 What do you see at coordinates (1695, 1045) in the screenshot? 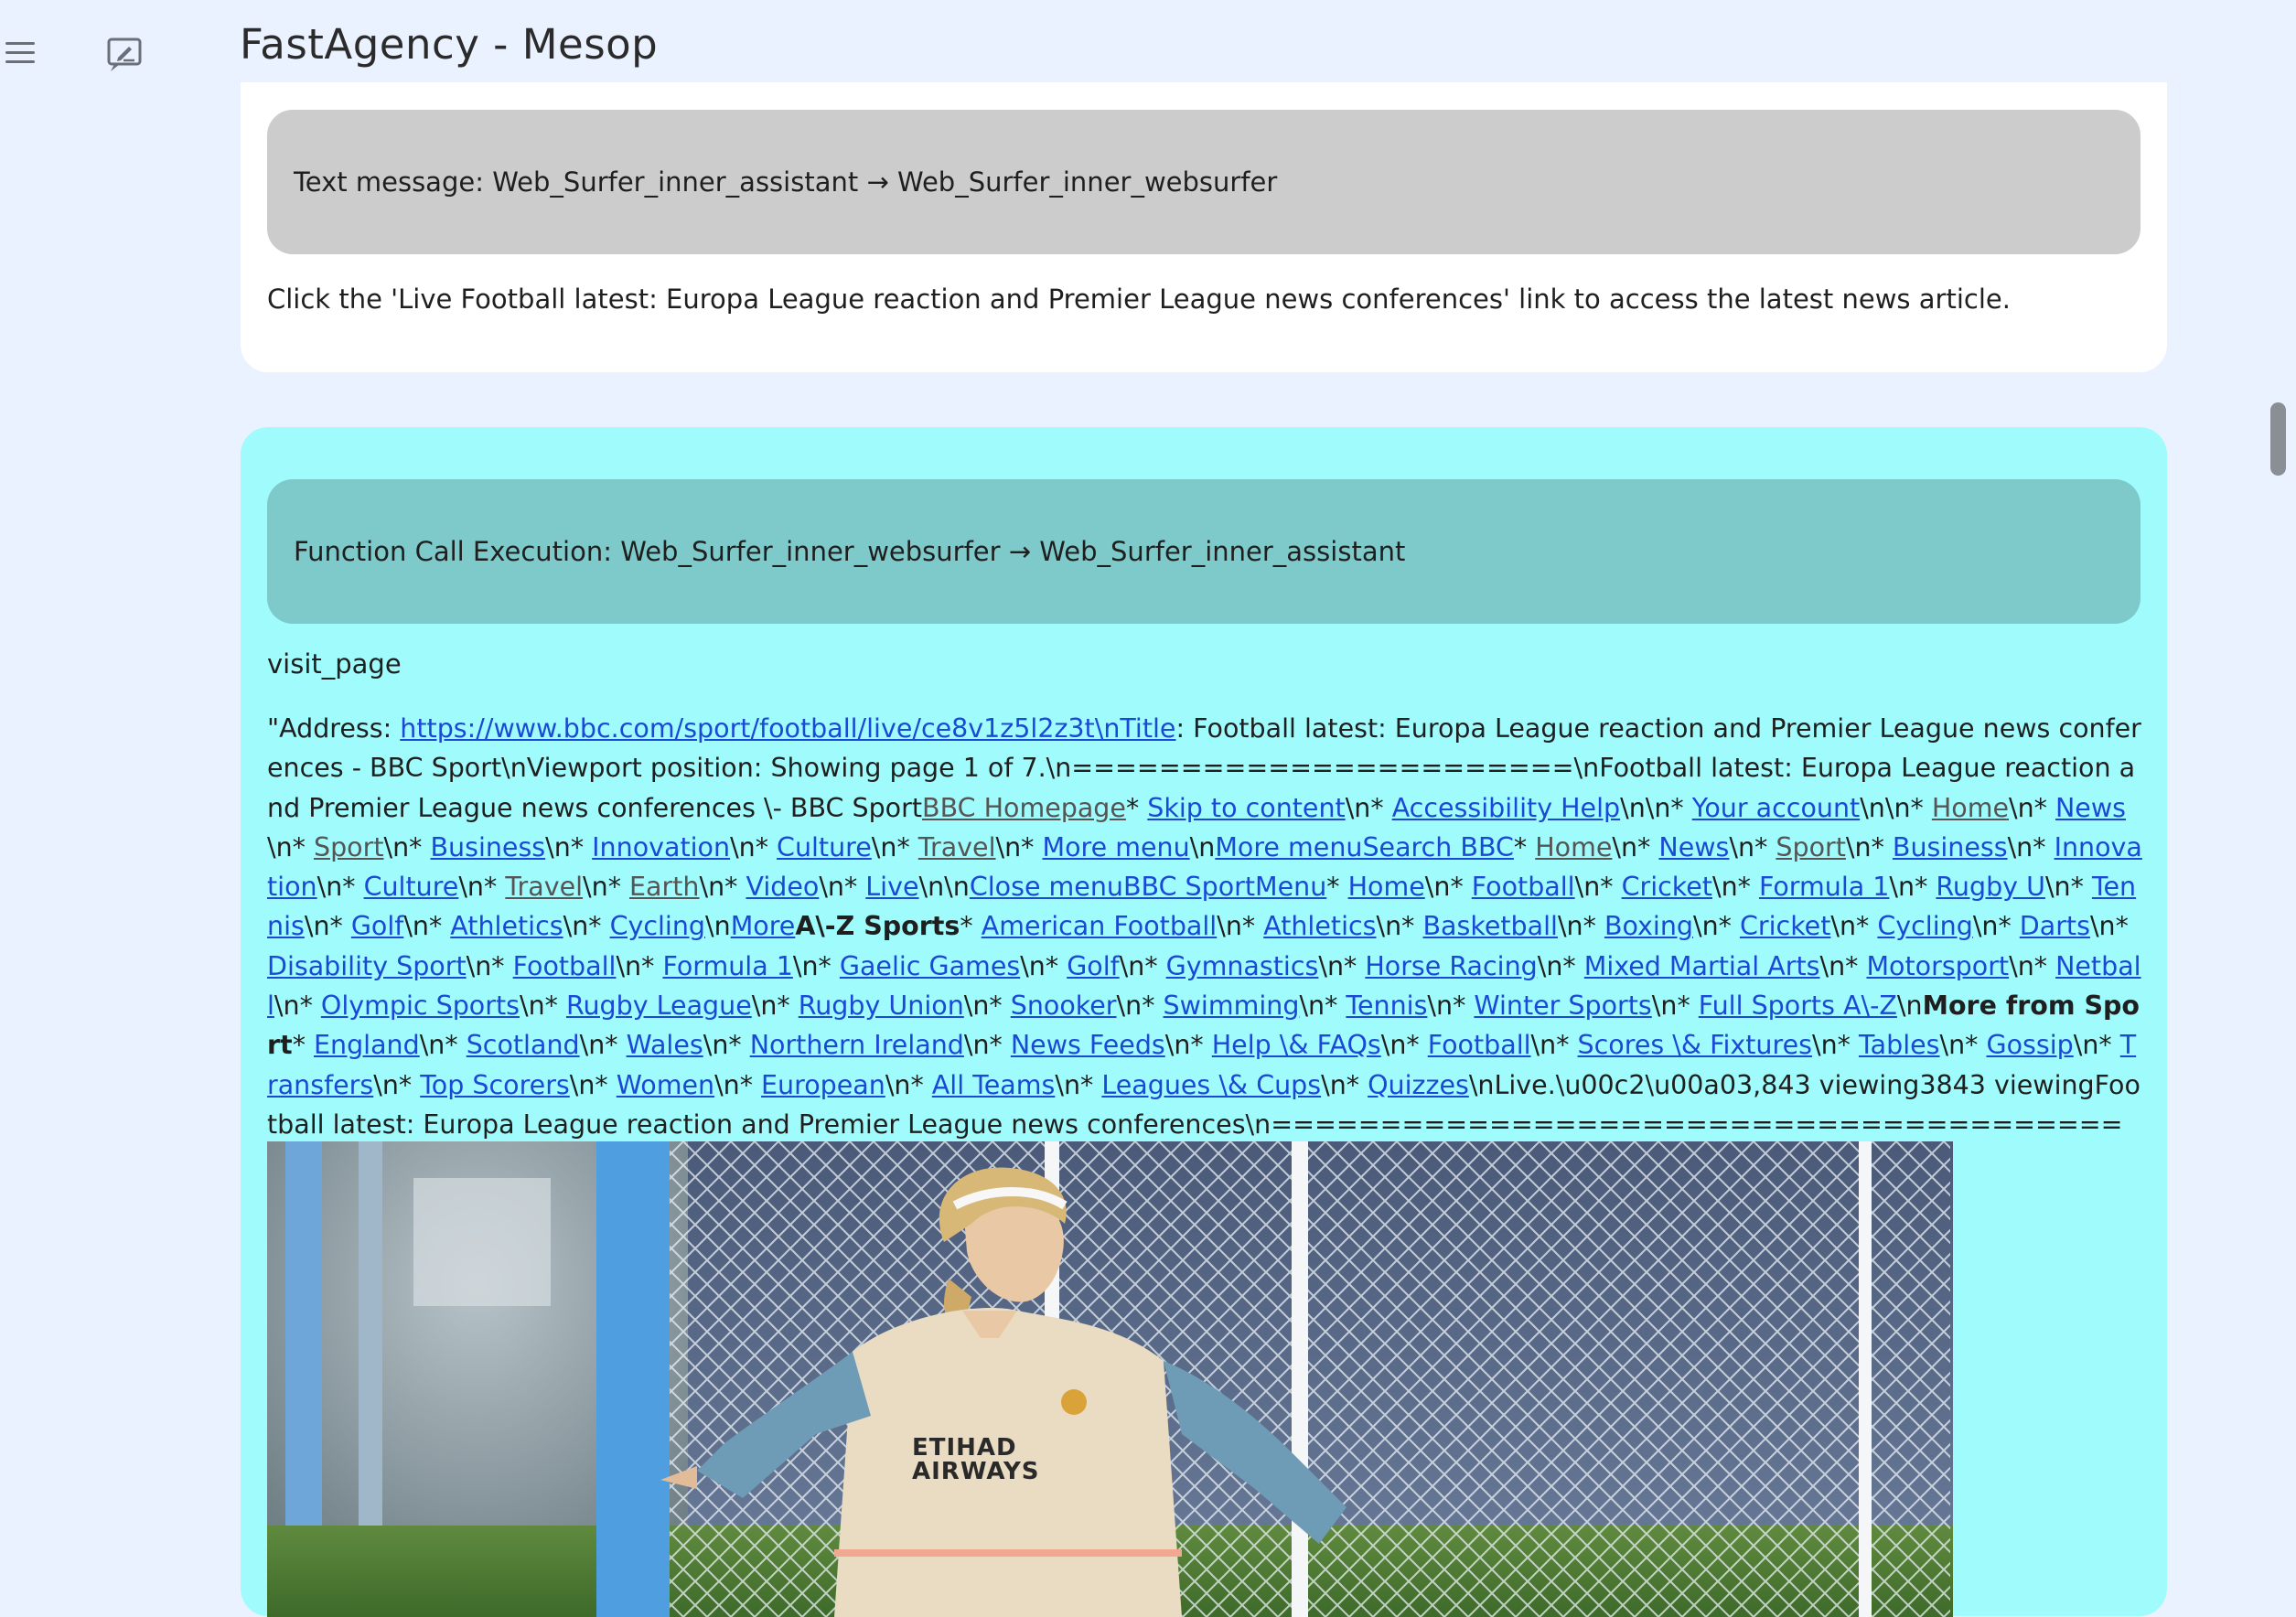
I see `result-link: Scores \& Fixtures` at bounding box center [1695, 1045].